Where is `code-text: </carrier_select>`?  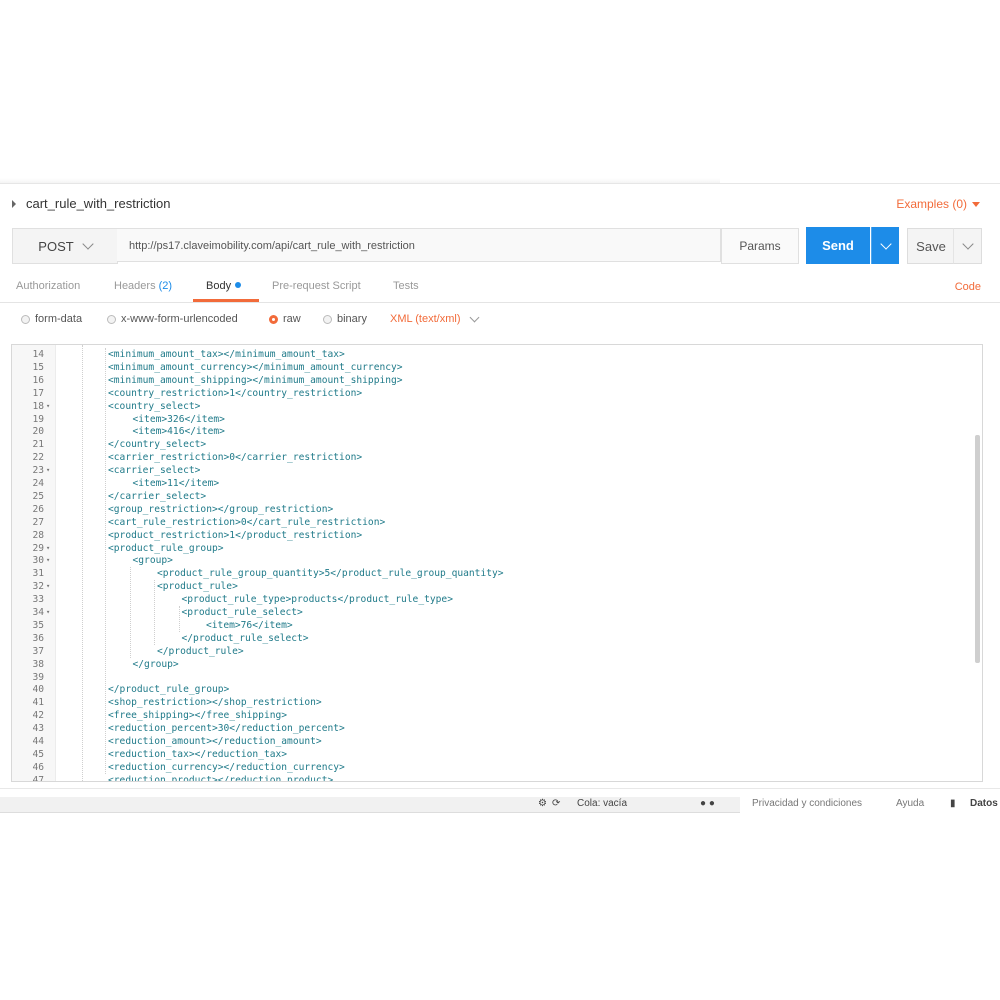
code-text: </carrier_select> is located at coordinates (157, 496).